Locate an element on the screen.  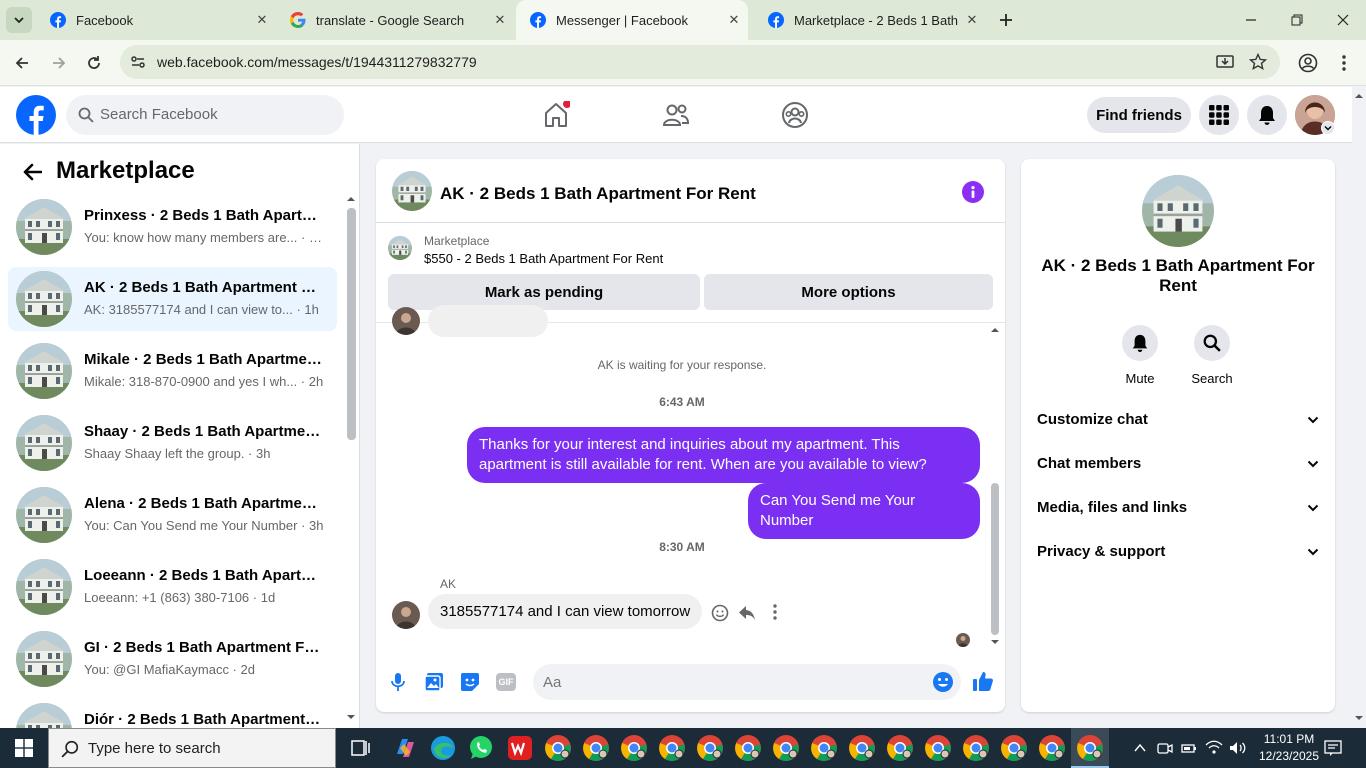
gif-icon: GIF is located at coordinates (506, 682).